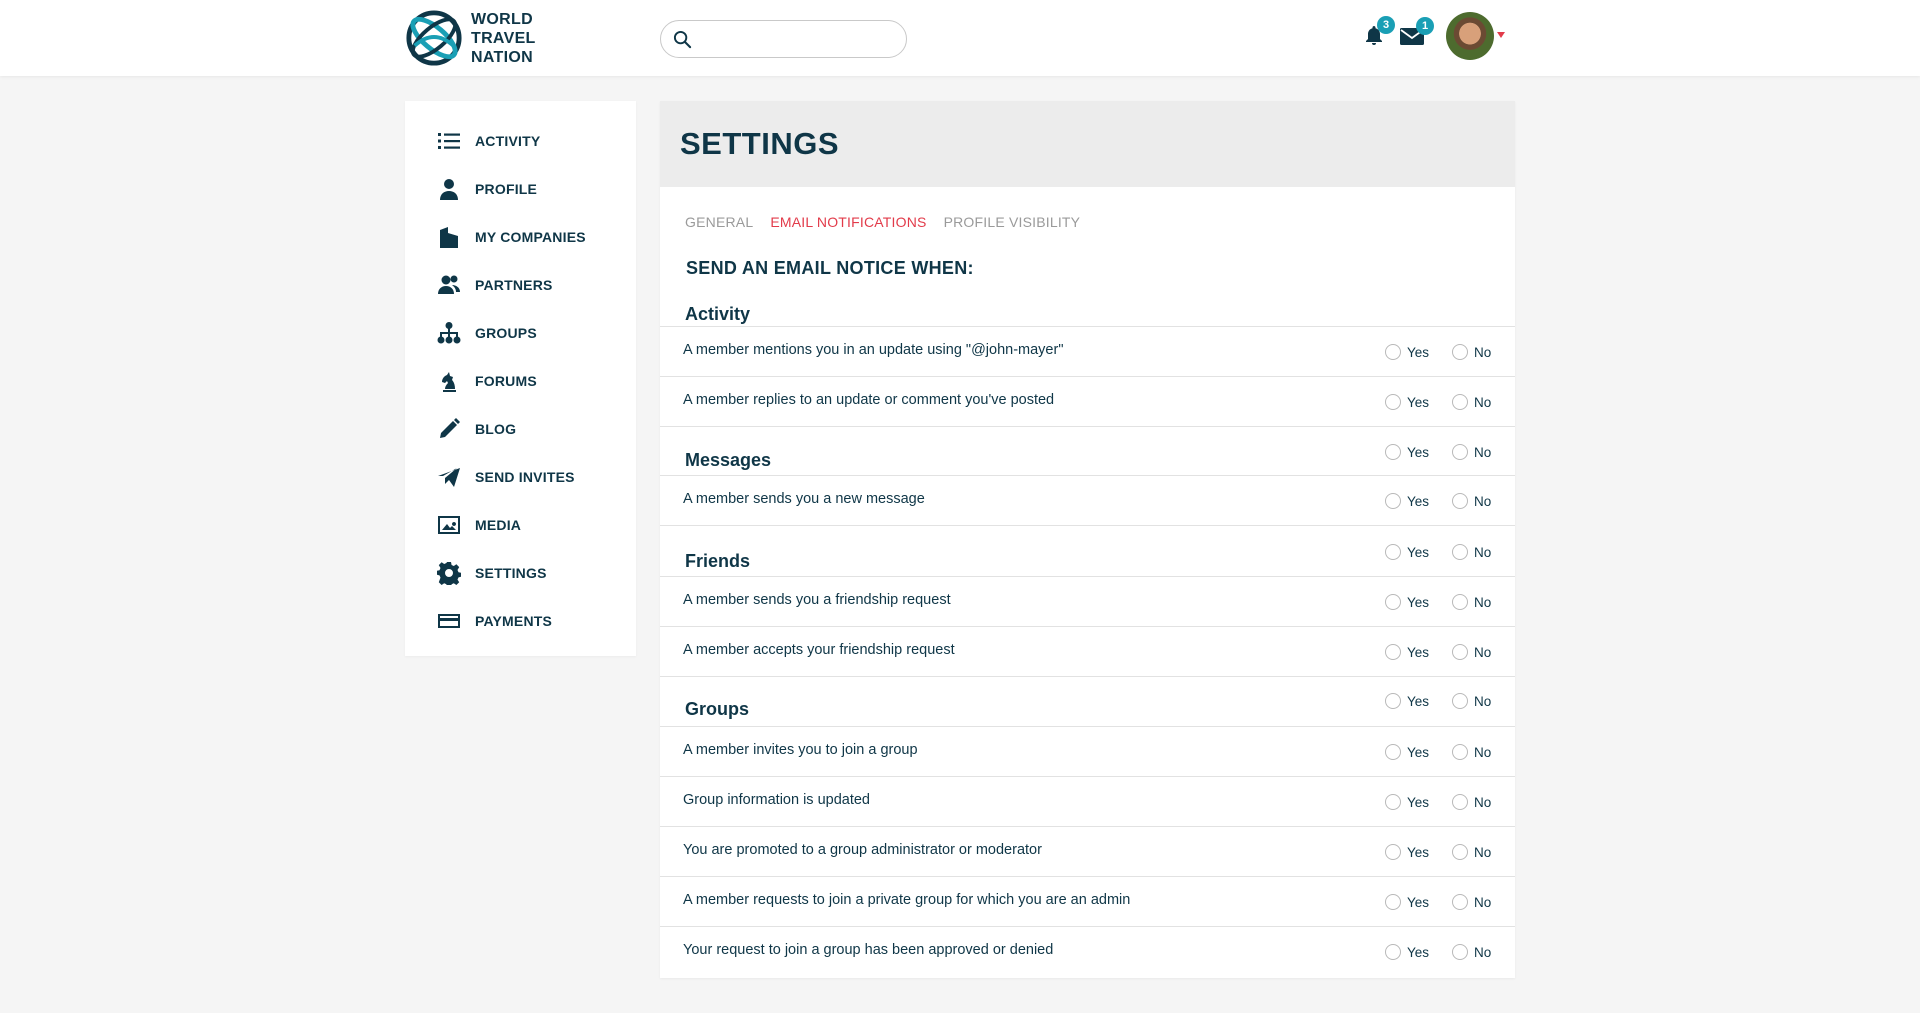 The image size is (1920, 1013). I want to click on sidebar-item-partners: PARTNERS, so click(494, 285).